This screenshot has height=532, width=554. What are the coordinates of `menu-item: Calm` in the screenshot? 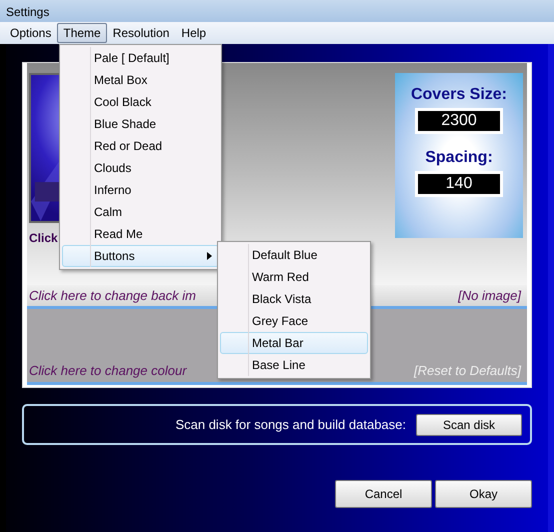 It's located at (140, 212).